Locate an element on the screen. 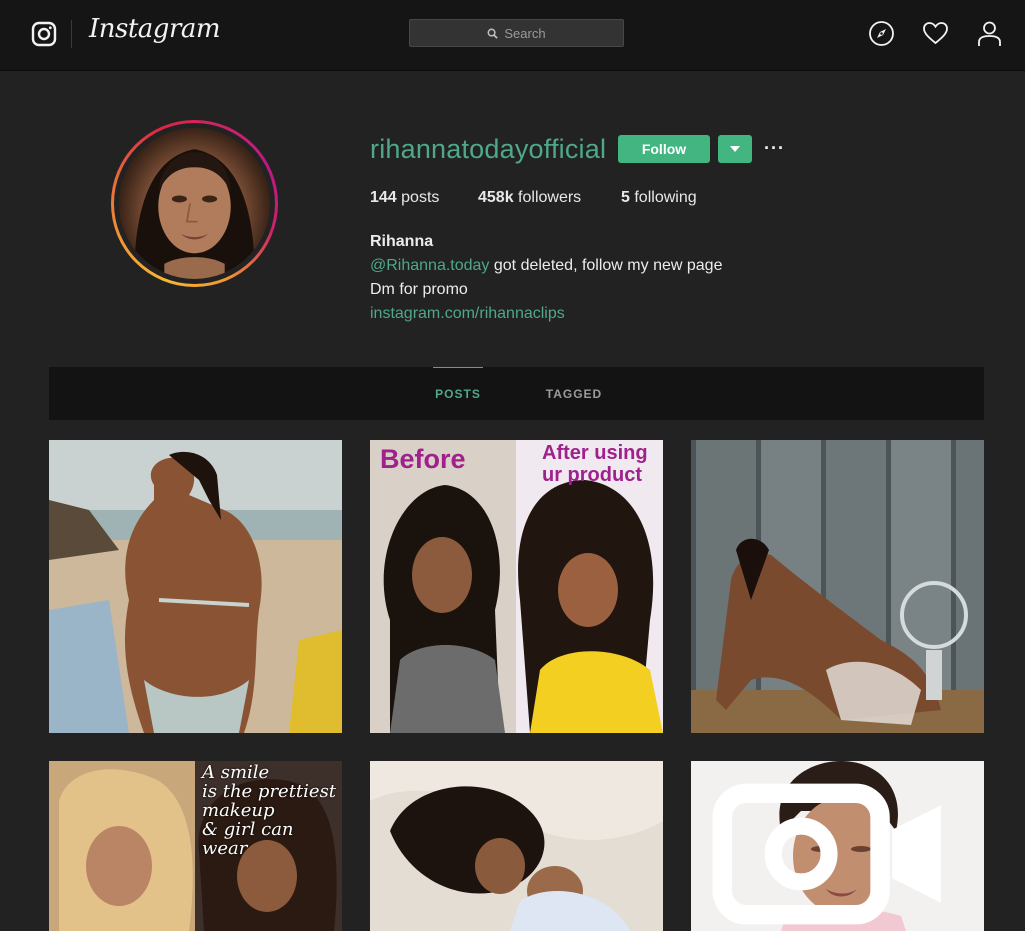 The width and height of the screenshot is (1025, 931). post-image-mother-baby is located at coordinates (516, 846).